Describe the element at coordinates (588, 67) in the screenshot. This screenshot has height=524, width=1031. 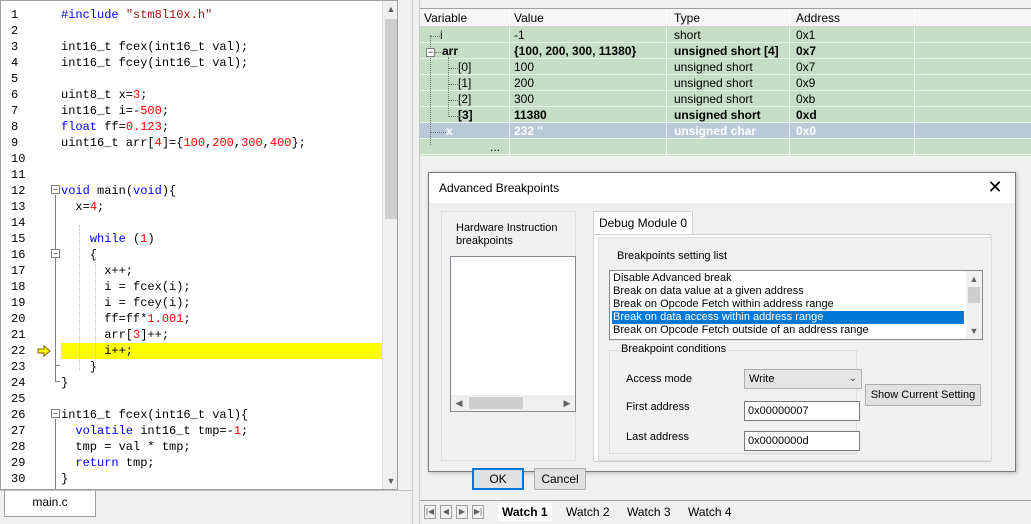
I see `watch-value-cell: 100` at that location.